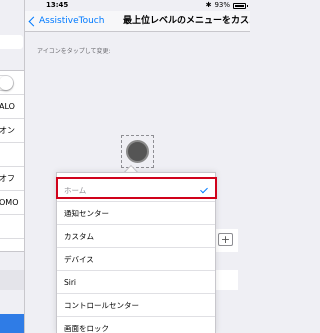 Image resolution: width=320 pixels, height=333 pixels. I want to click on menu-item-device: デバイス, so click(136, 259).